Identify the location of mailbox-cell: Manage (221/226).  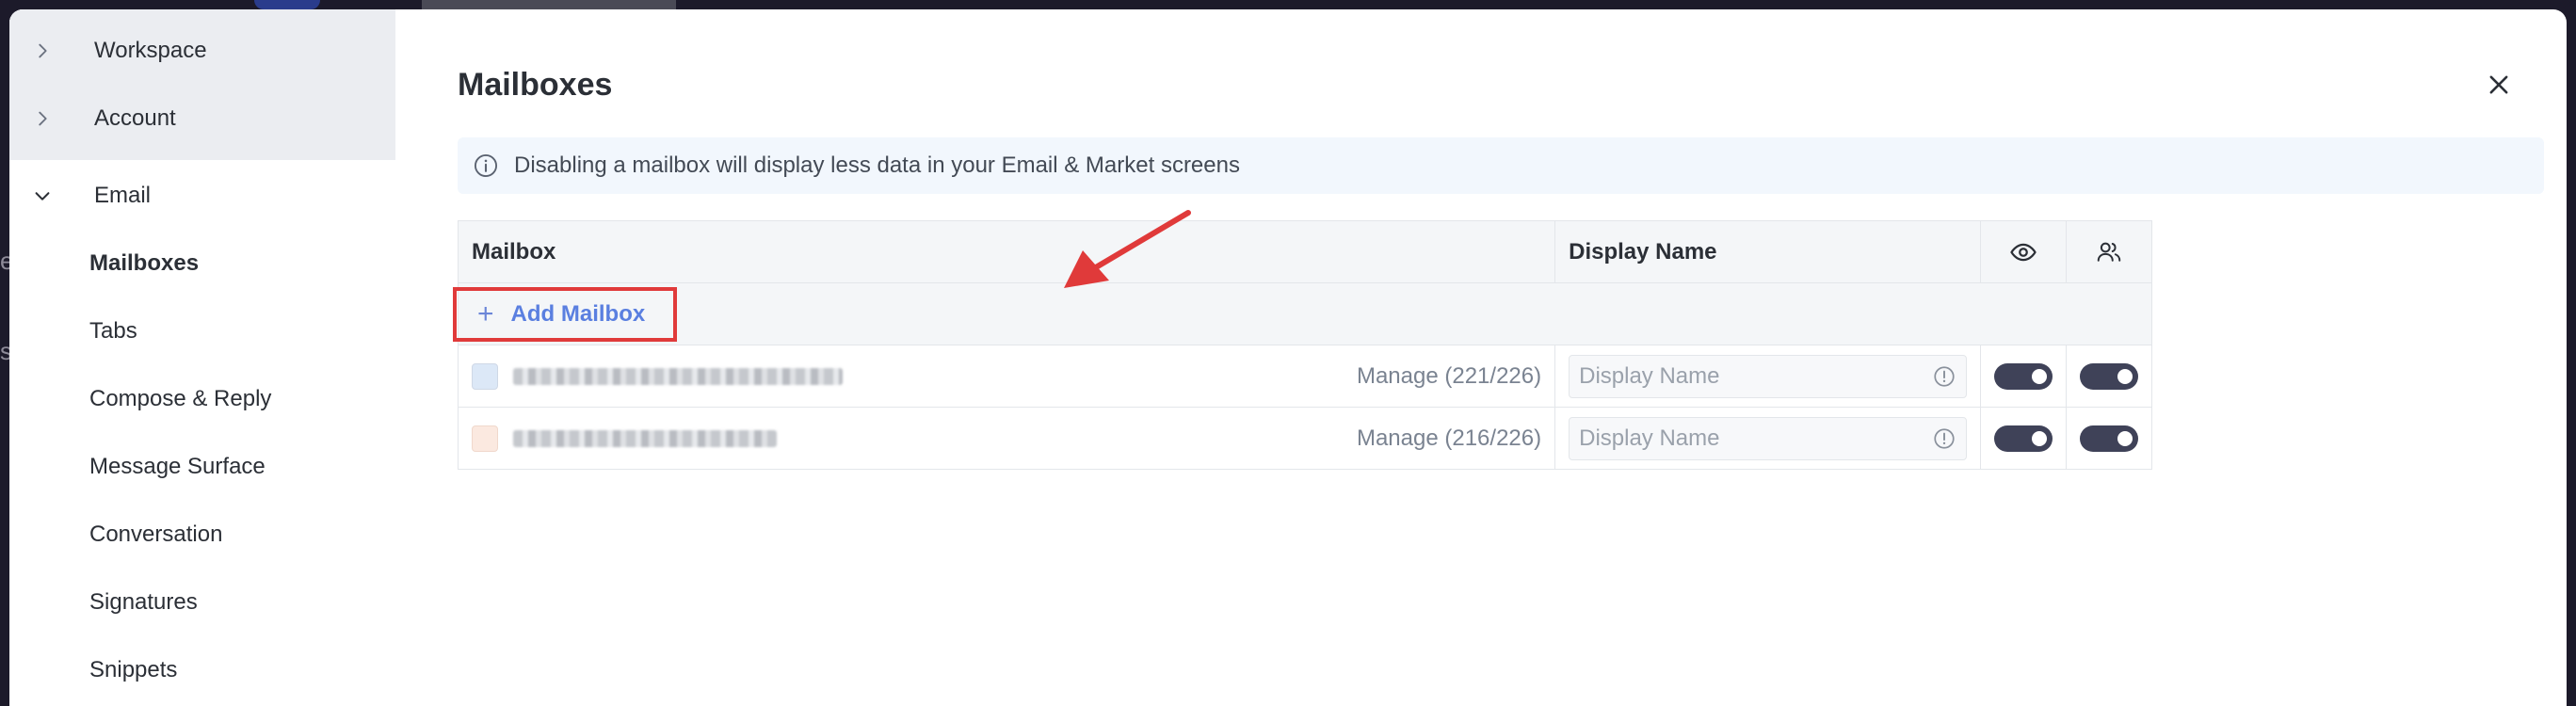
(1006, 376).